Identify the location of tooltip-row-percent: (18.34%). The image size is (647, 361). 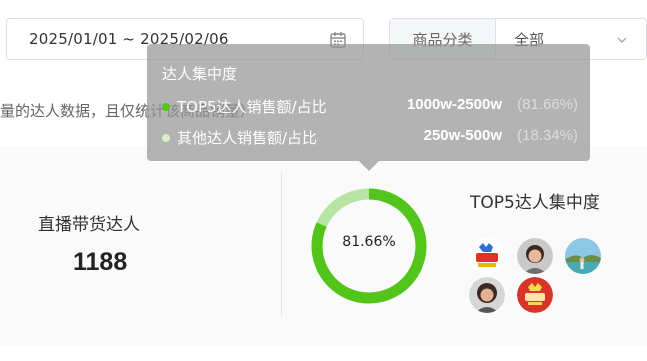
(547, 135).